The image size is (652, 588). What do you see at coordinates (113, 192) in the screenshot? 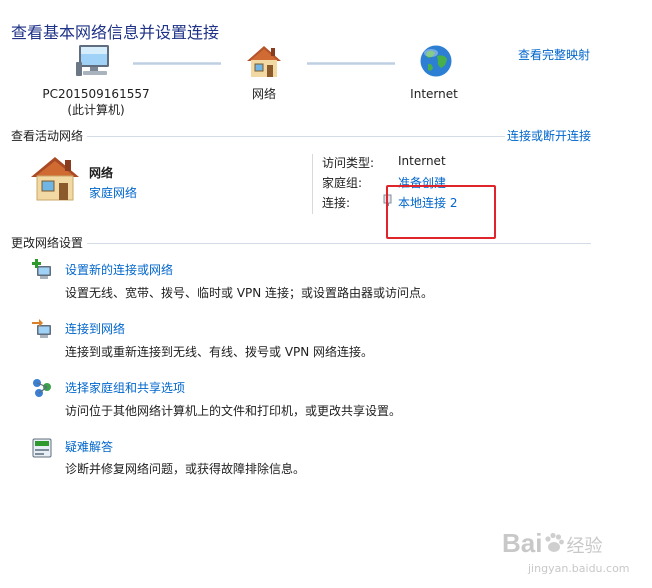
I see `network-type-link: 家庭网络` at bounding box center [113, 192].